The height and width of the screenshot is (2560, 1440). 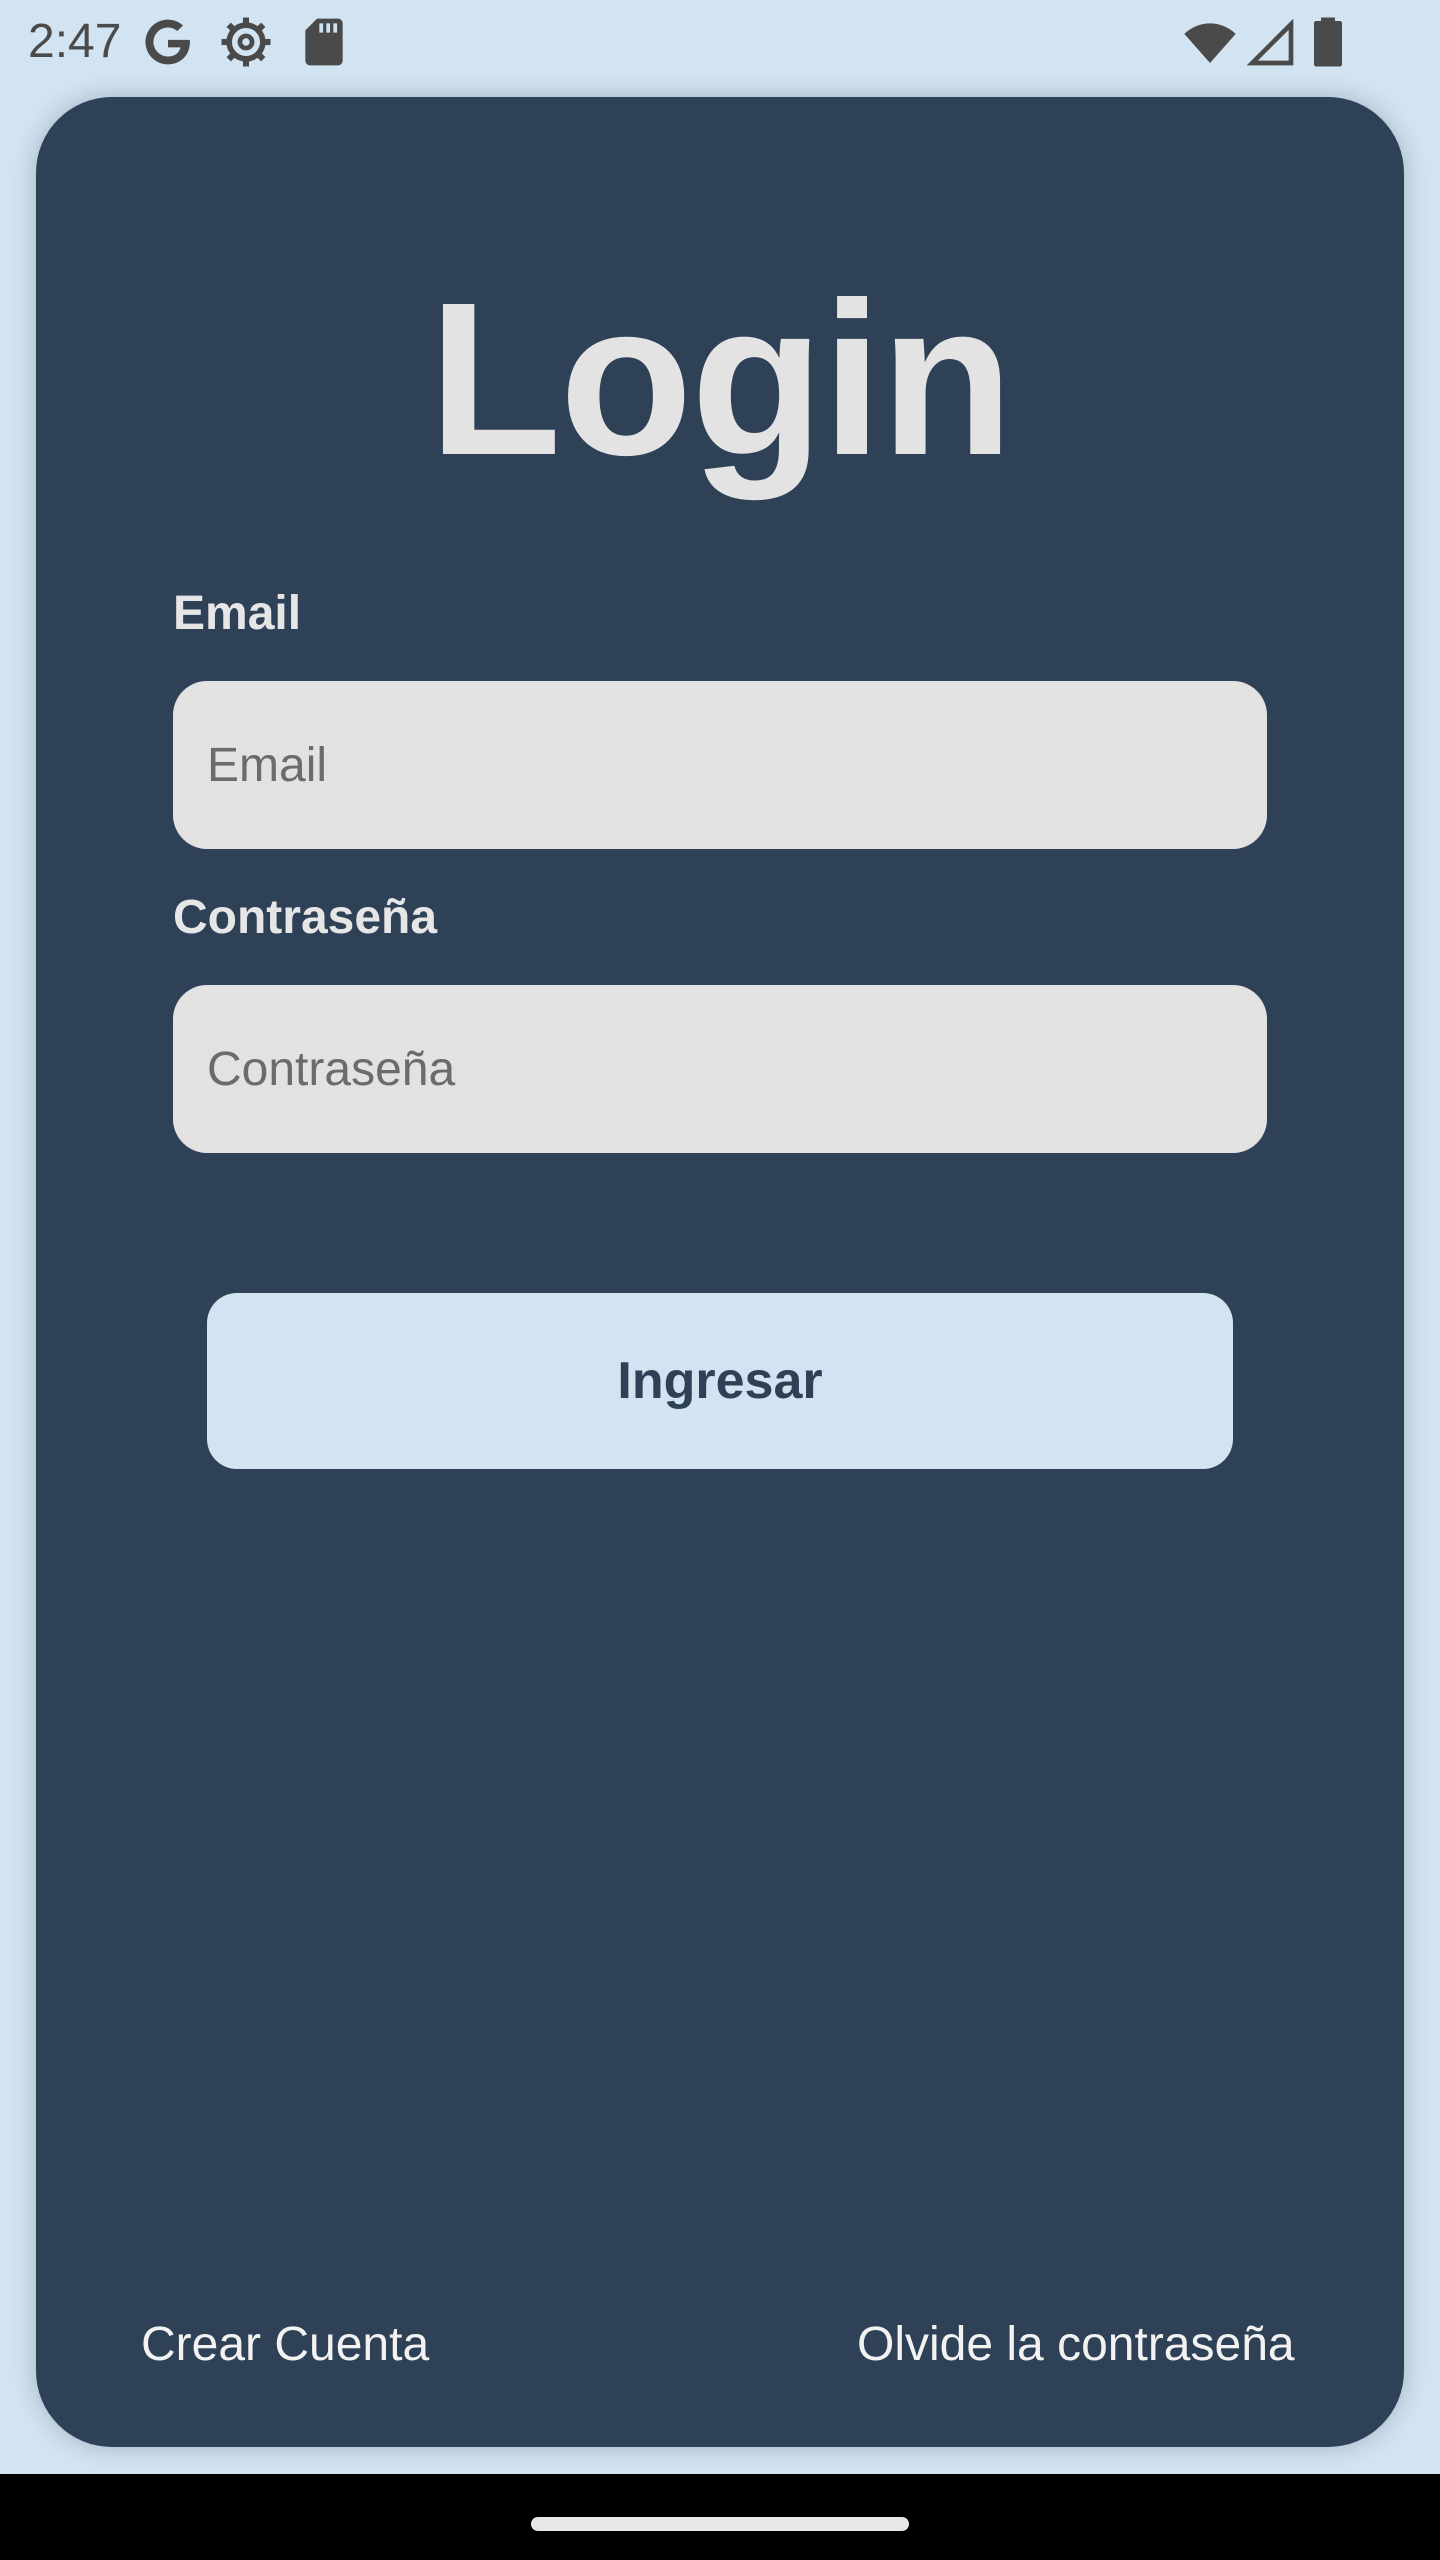 I want to click on login-button: Ingresar, so click(x=720, y=1381).